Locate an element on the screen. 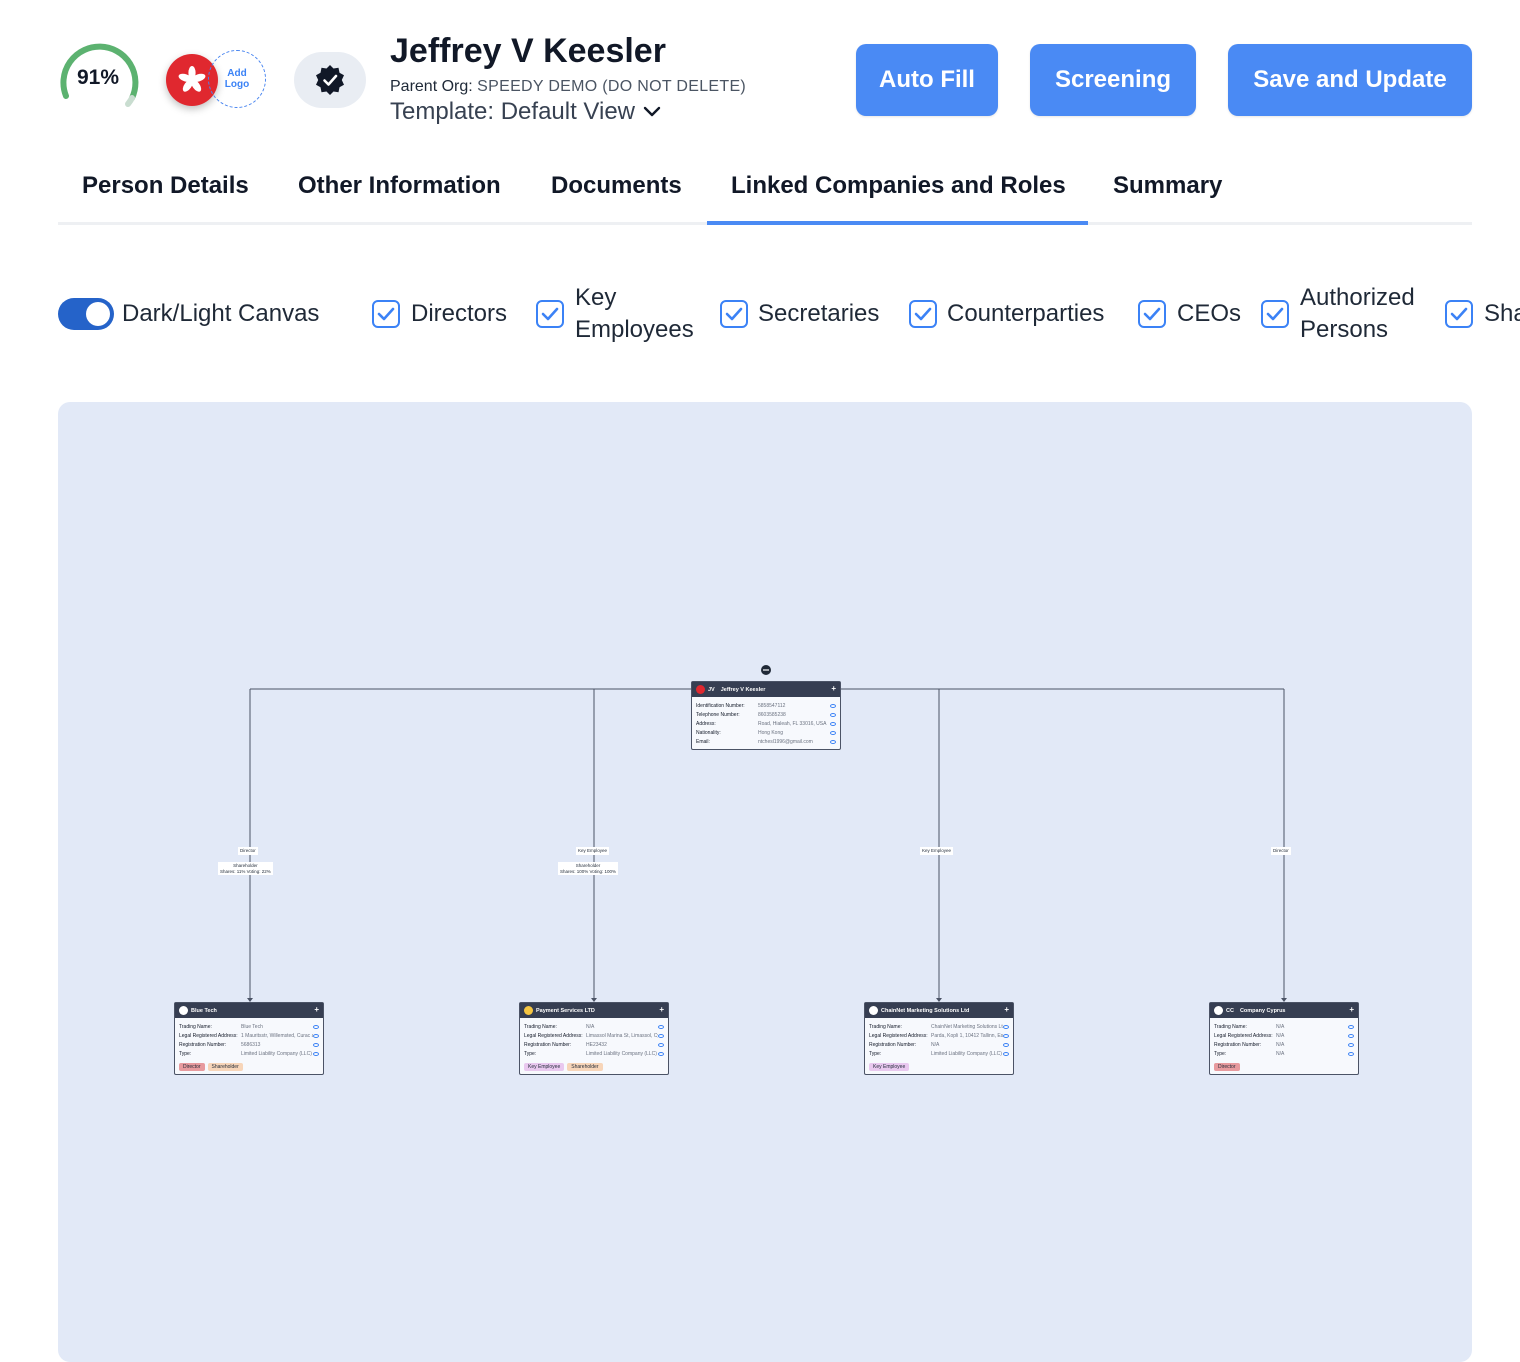 Image resolution: width=1520 pixels, height=1362 pixels. row-key: Email: is located at coordinates (703, 741).